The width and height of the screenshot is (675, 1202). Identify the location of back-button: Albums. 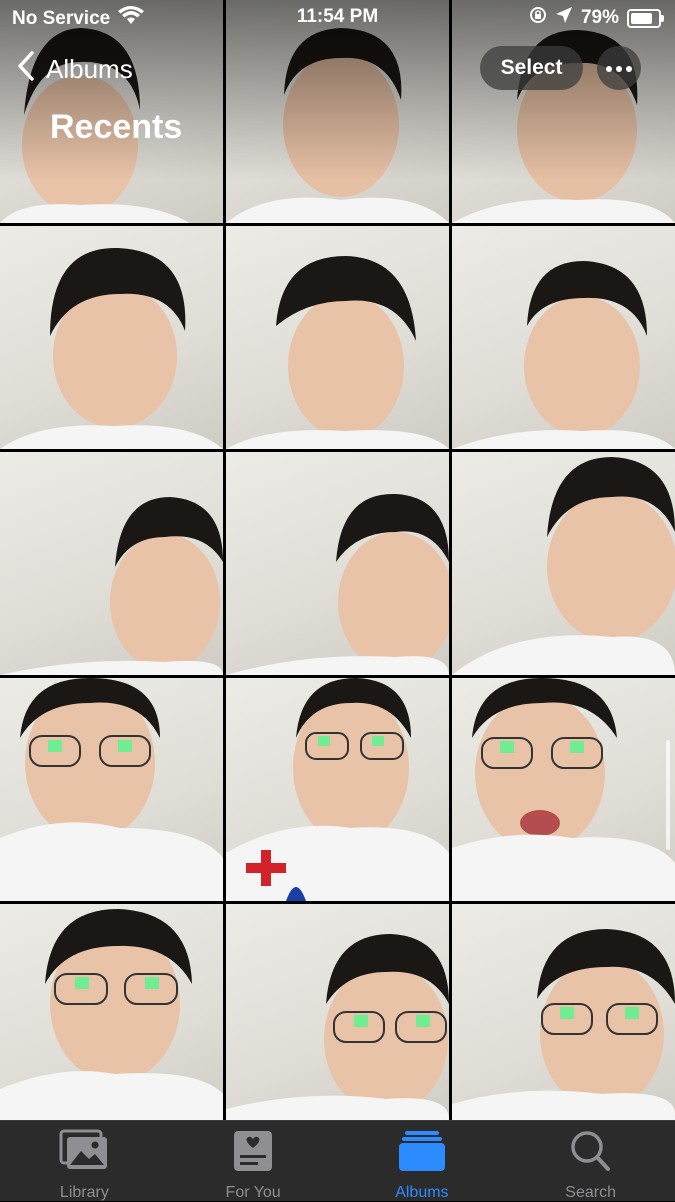
(74, 69).